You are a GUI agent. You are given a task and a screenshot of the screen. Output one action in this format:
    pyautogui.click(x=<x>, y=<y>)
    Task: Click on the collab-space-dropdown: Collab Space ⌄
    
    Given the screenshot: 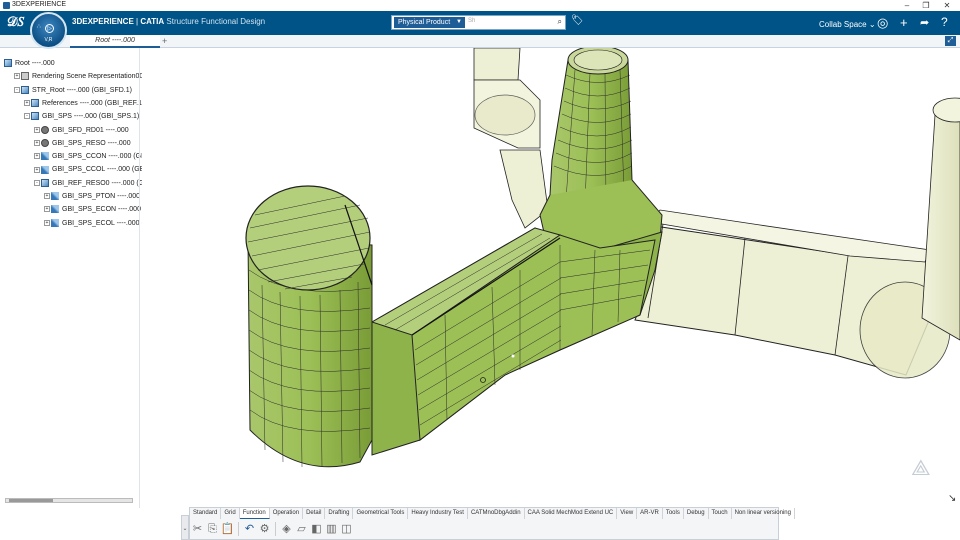 What is the action you would take?
    pyautogui.click(x=847, y=24)
    